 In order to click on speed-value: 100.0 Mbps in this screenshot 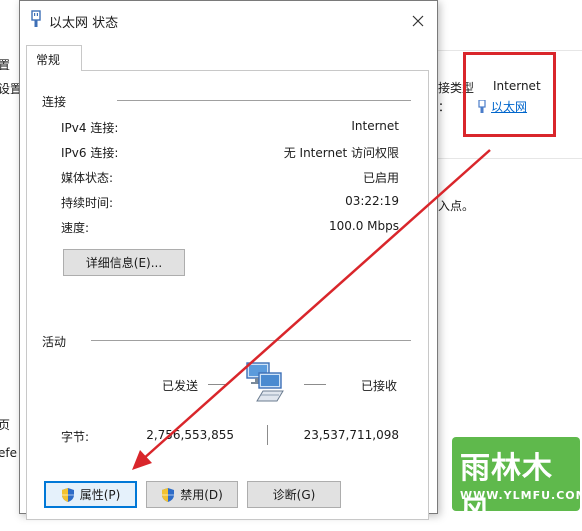, I will do `click(363, 226)`.